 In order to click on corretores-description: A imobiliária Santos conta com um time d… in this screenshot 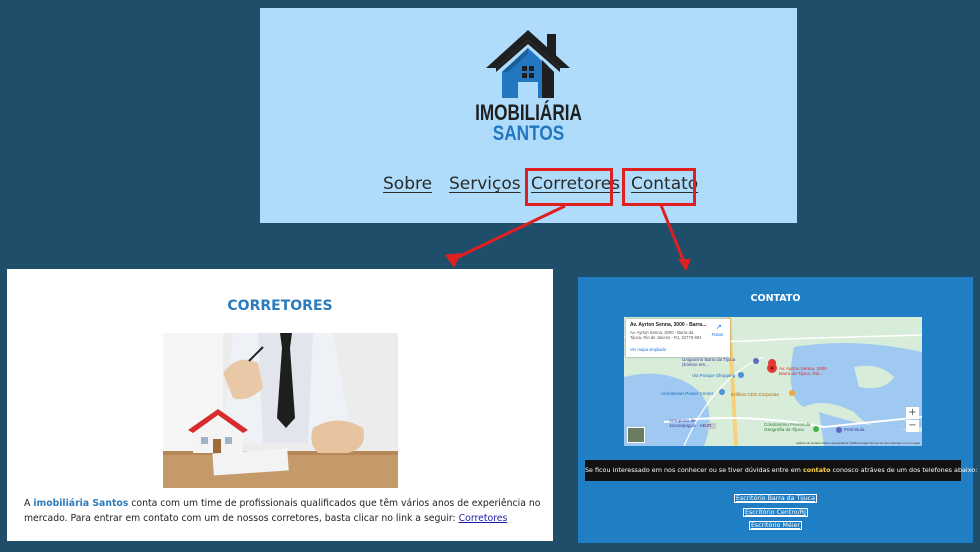, I will do `click(284, 511)`.